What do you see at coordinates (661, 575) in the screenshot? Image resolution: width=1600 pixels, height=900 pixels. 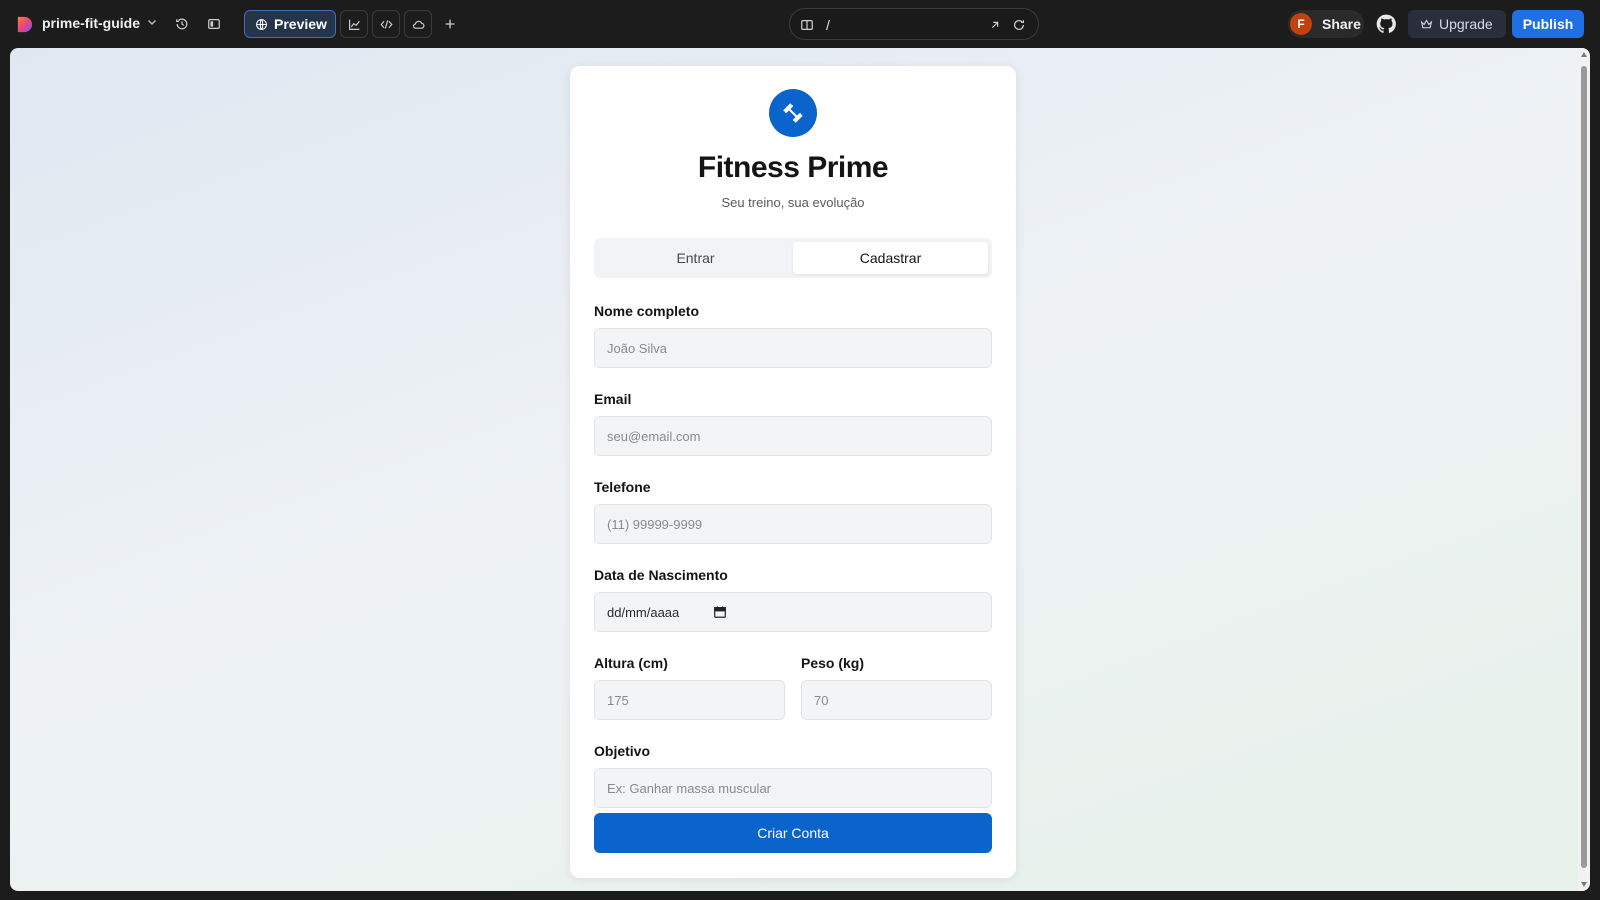 I see `birth-date-label: Data de Nascimento` at bounding box center [661, 575].